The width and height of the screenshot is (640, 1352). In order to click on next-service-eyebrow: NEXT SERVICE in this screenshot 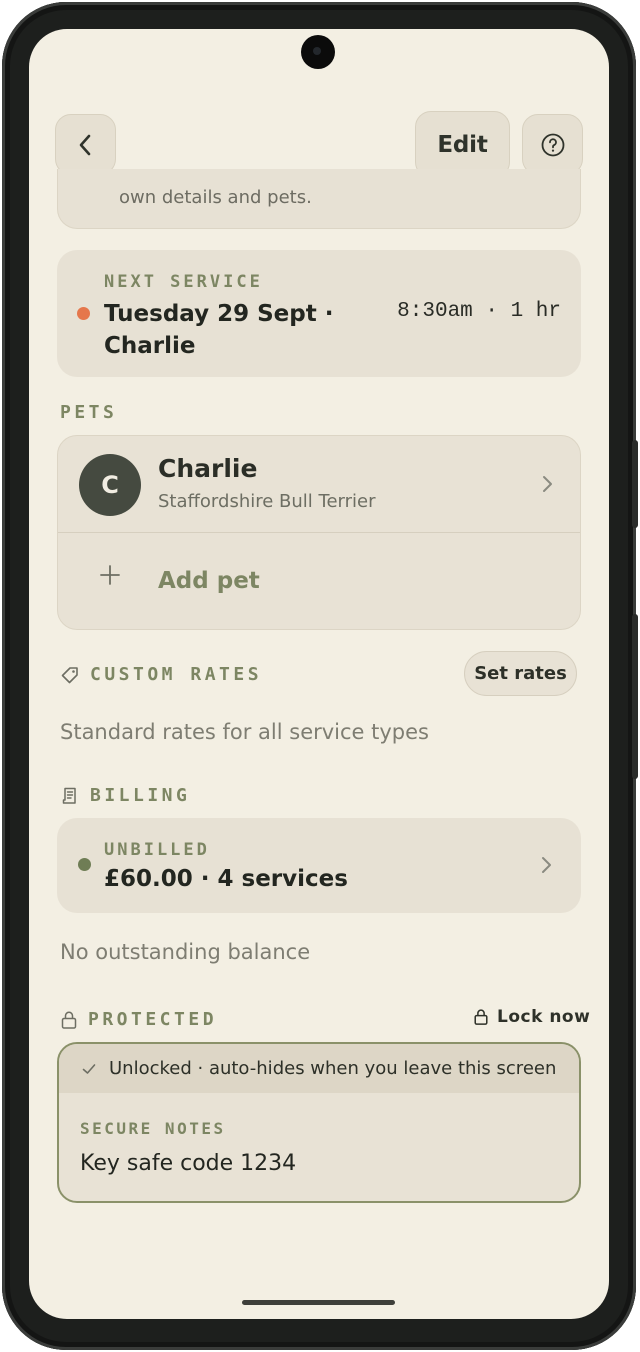, I will do `click(183, 282)`.